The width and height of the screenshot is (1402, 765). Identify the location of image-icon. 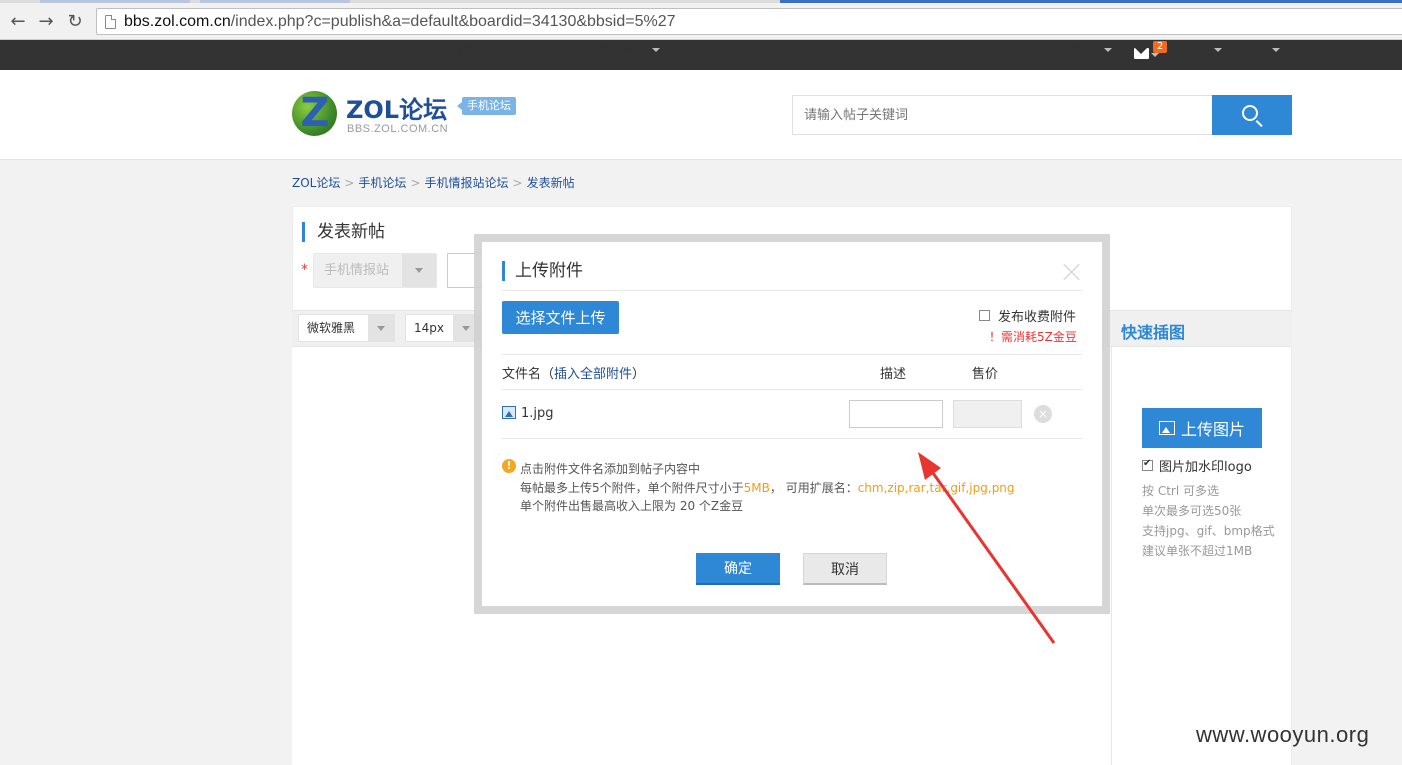
(1166, 428).